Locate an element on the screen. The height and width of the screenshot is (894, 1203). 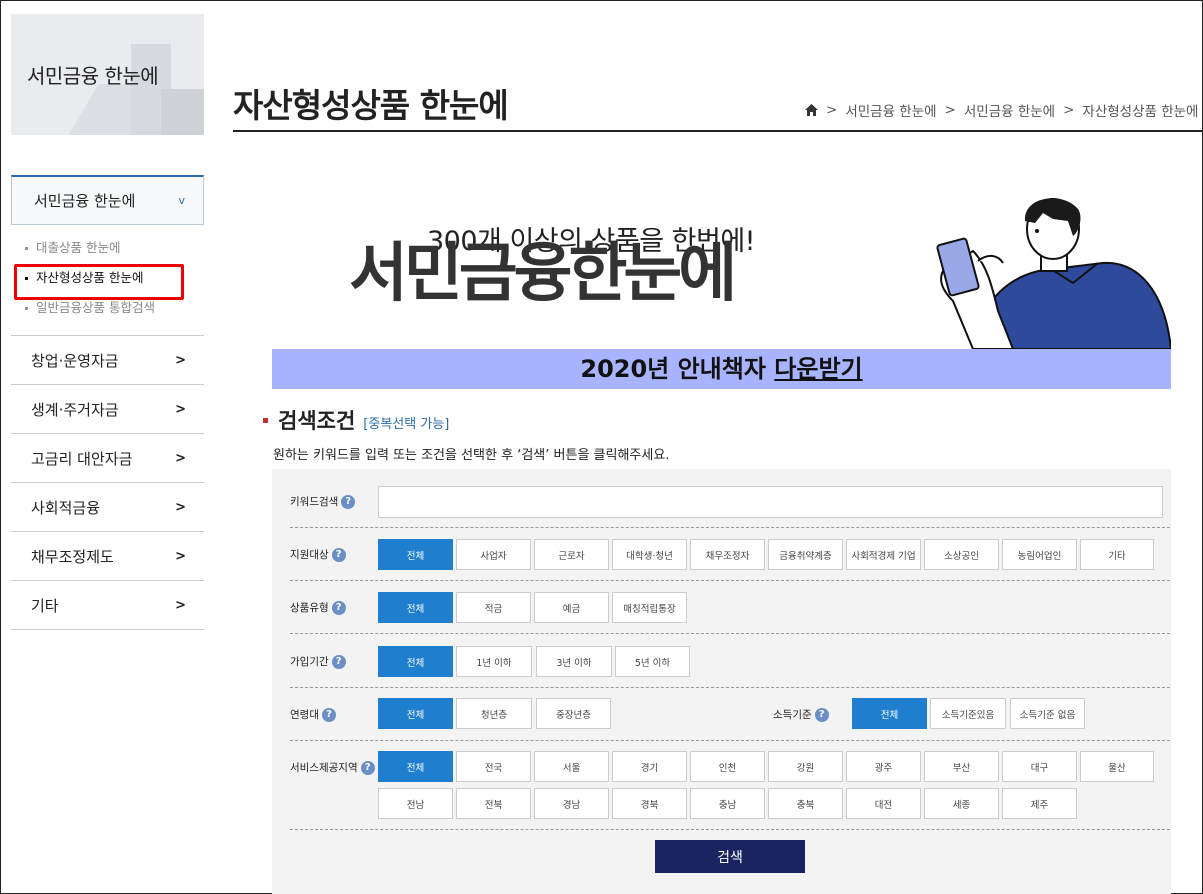
submenu-label: 일반금융상품 통합검색 is located at coordinates (95, 307).